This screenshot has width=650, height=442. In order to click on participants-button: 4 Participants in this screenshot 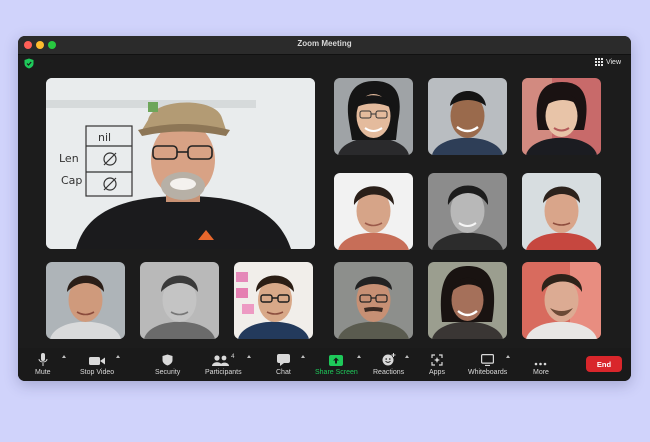, I will do `click(223, 364)`.